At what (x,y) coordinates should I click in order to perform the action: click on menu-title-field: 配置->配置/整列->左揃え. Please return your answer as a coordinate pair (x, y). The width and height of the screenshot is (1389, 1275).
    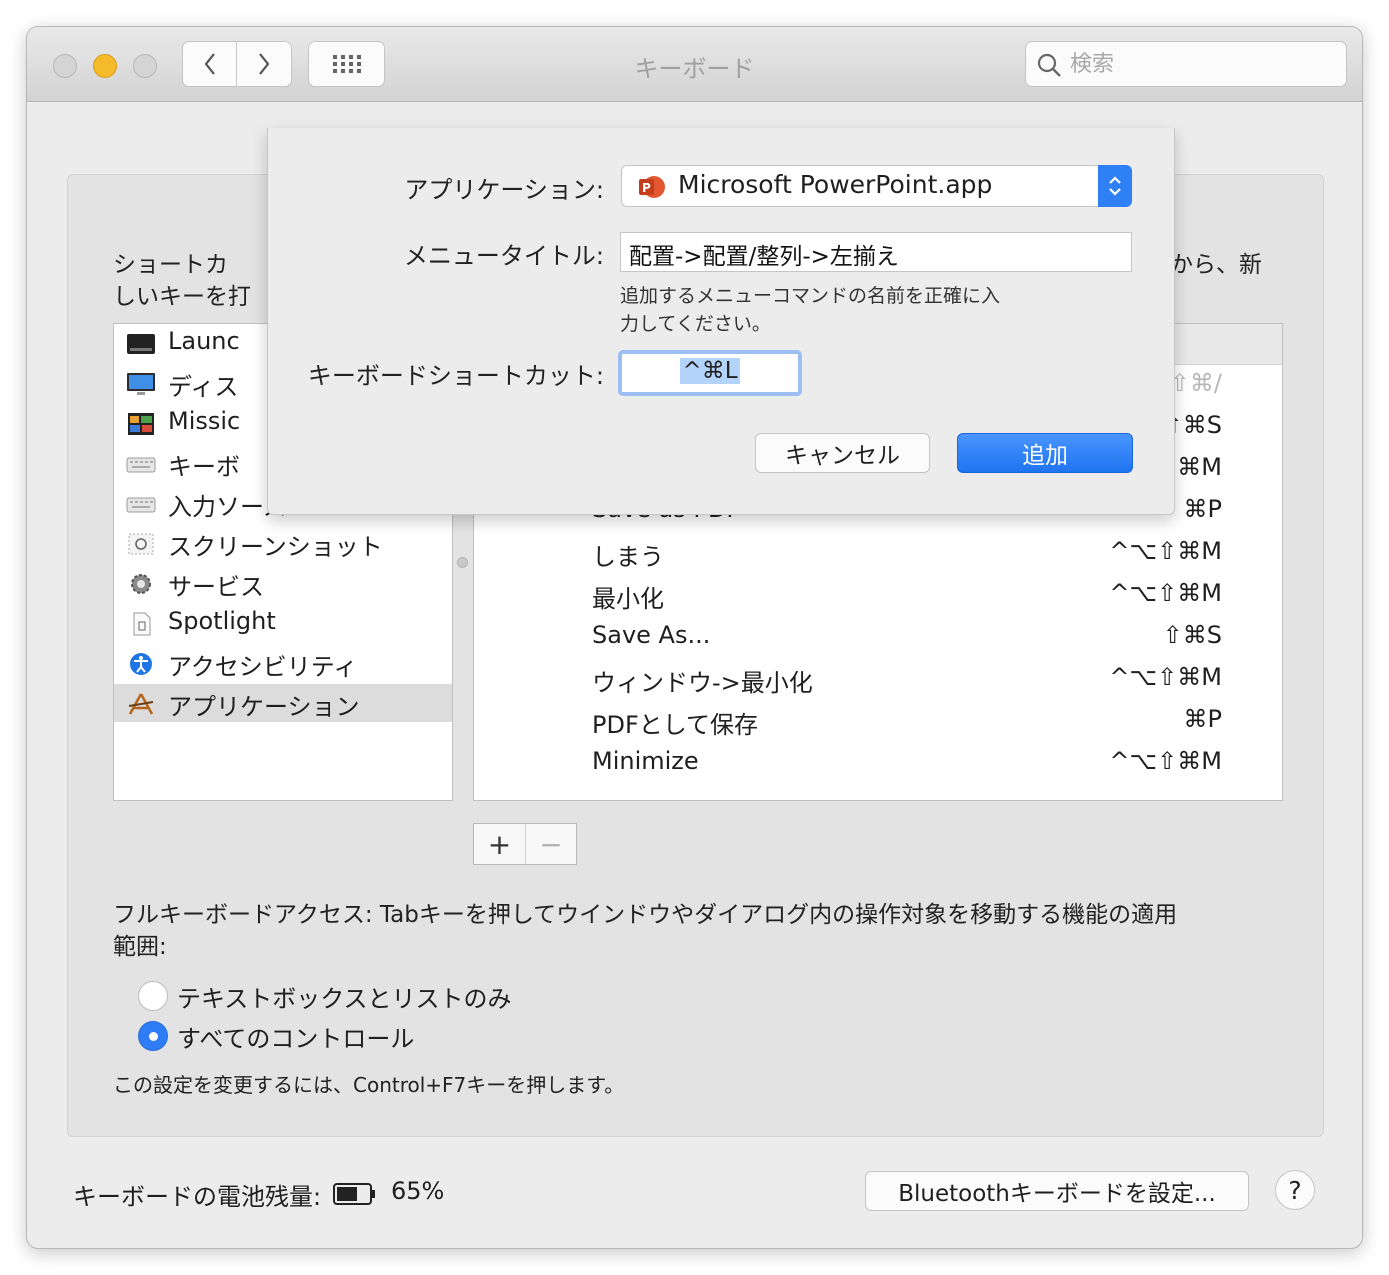
    Looking at the image, I should click on (876, 252).